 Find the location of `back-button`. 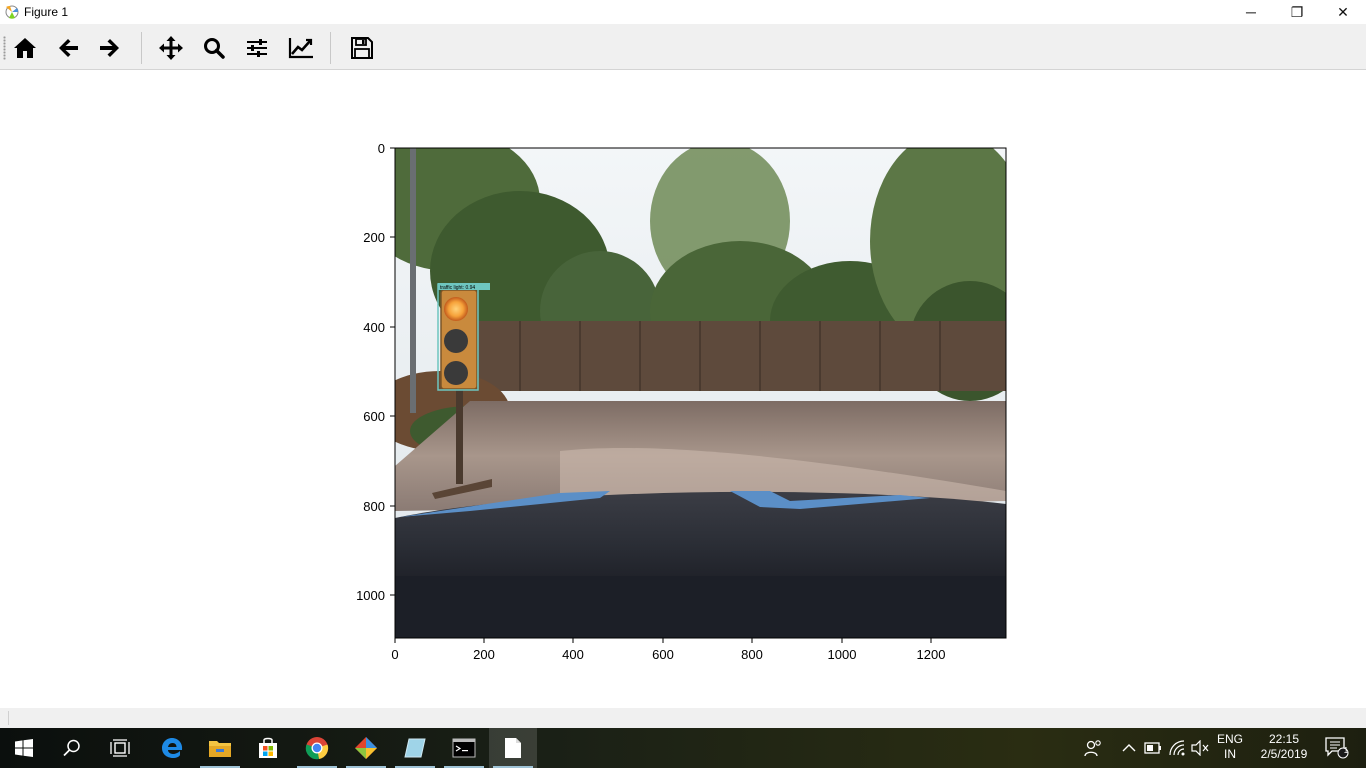

back-button is located at coordinates (68, 48).